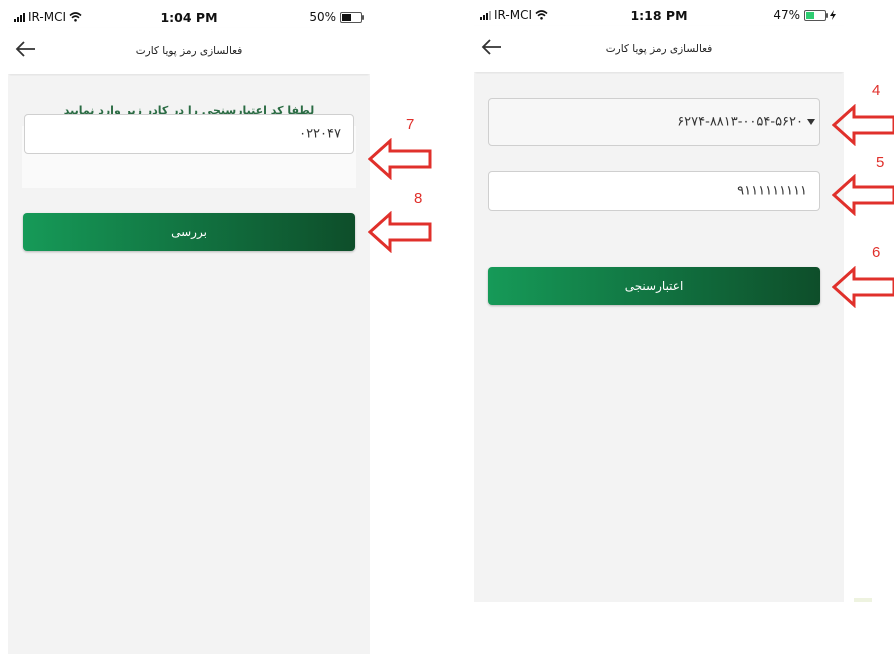  Describe the element at coordinates (410, 124) in the screenshot. I see `callout-number-7: 7` at that location.